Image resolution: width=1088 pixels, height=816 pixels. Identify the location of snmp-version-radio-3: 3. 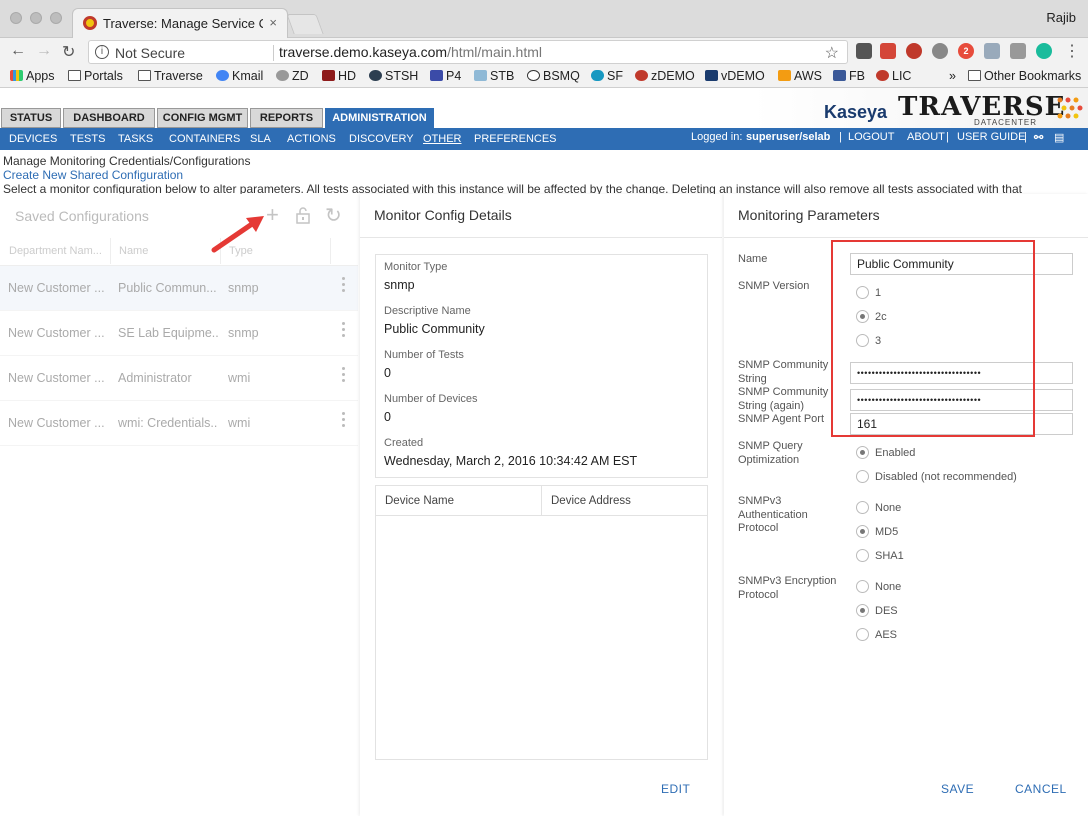
(868, 342).